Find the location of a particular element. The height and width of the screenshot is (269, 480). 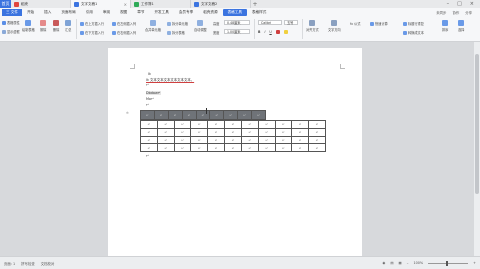

delete-button: 删除 is located at coordinates (56, 26).